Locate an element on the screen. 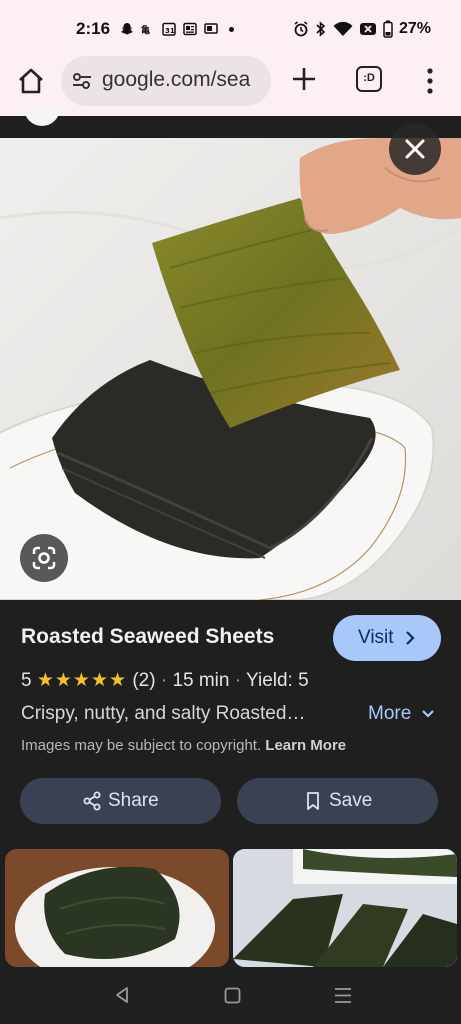 This screenshot has height=1024, width=461. save-label: Save is located at coordinates (351, 800).